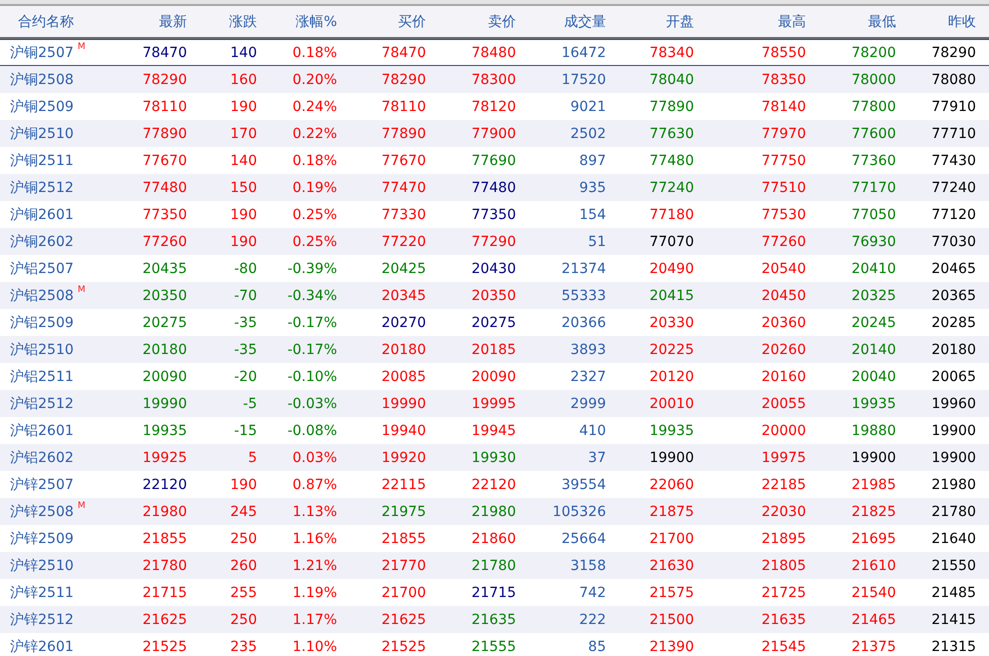 The height and width of the screenshot is (656, 989). Describe the element at coordinates (494, 322) in the screenshot. I see `table-row: 沪铝2509 20275 -35 -0.17% 20270 20275 20366 20330 20360 20245 20285` at that location.